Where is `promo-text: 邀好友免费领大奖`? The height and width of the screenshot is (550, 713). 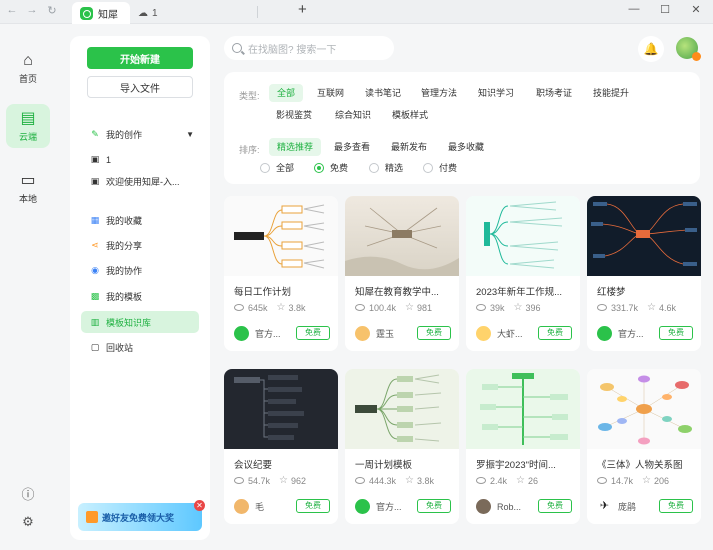
promo-text: 邀好友免费领大奖 is located at coordinates (138, 517).